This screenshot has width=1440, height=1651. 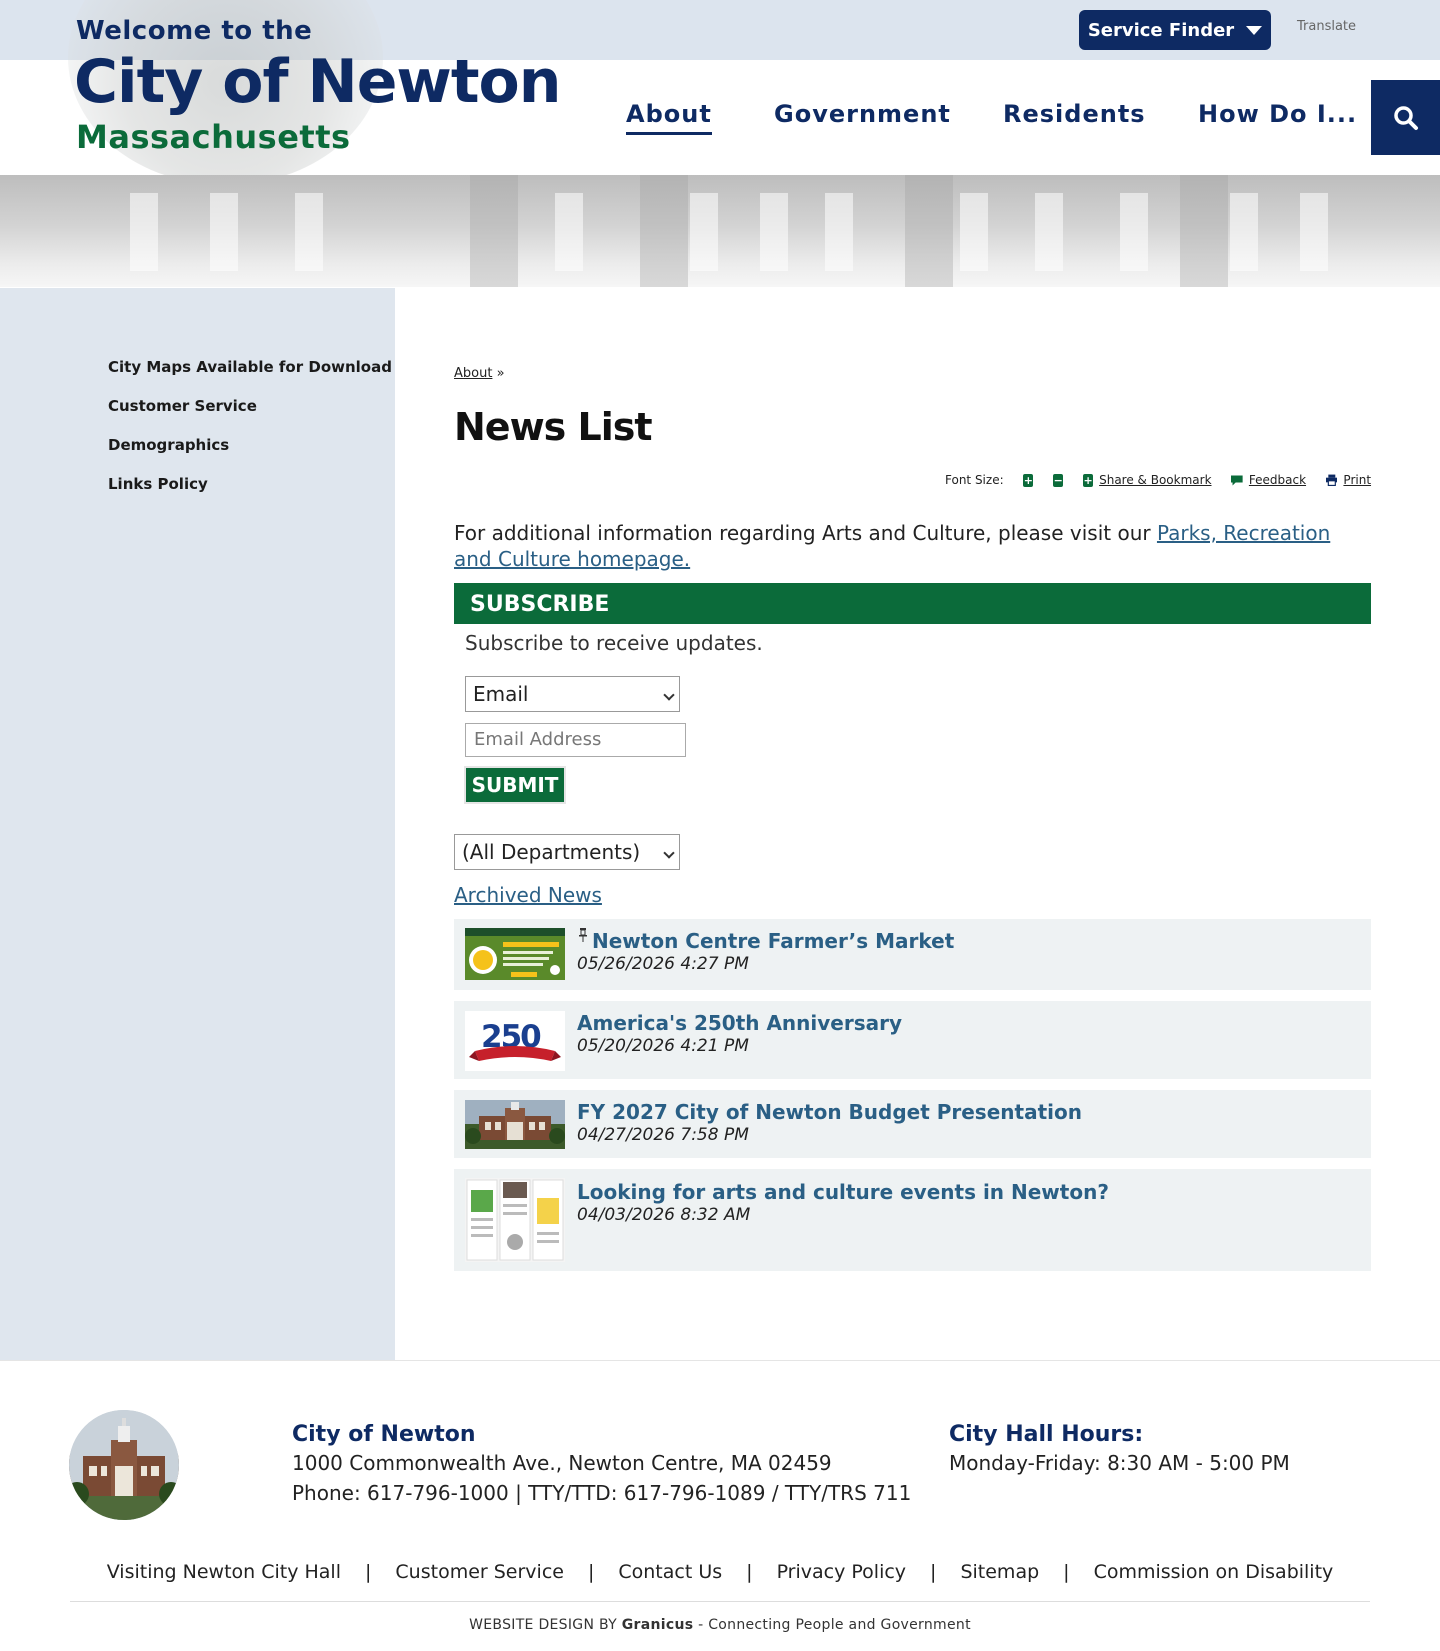 What do you see at coordinates (614, 643) in the screenshot?
I see `subscribe-description: Subscribe to receive updates.` at bounding box center [614, 643].